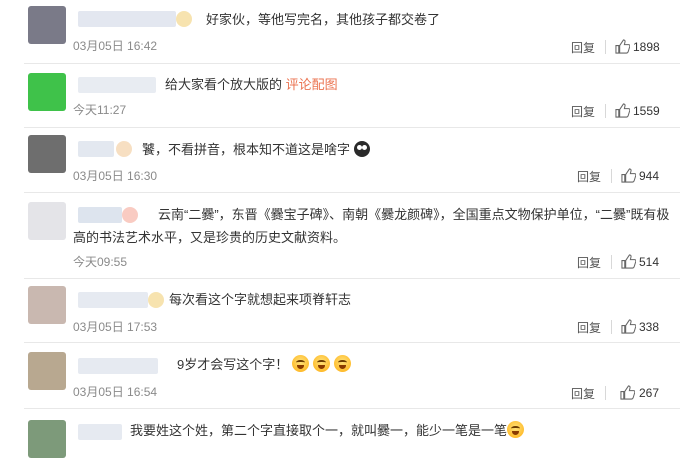 This screenshot has width=680, height=458. Describe the element at coordinates (649, 327) in the screenshot. I see `like-count: 338` at that location.